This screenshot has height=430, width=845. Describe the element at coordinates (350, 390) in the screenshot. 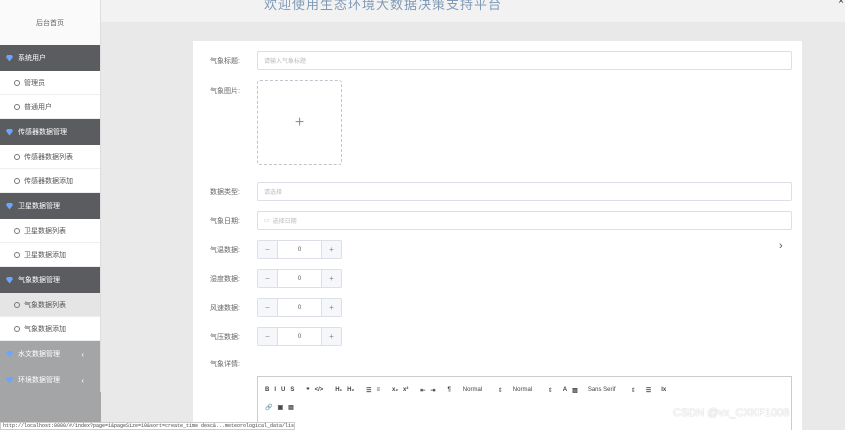

I see `header2-button: H₂` at that location.